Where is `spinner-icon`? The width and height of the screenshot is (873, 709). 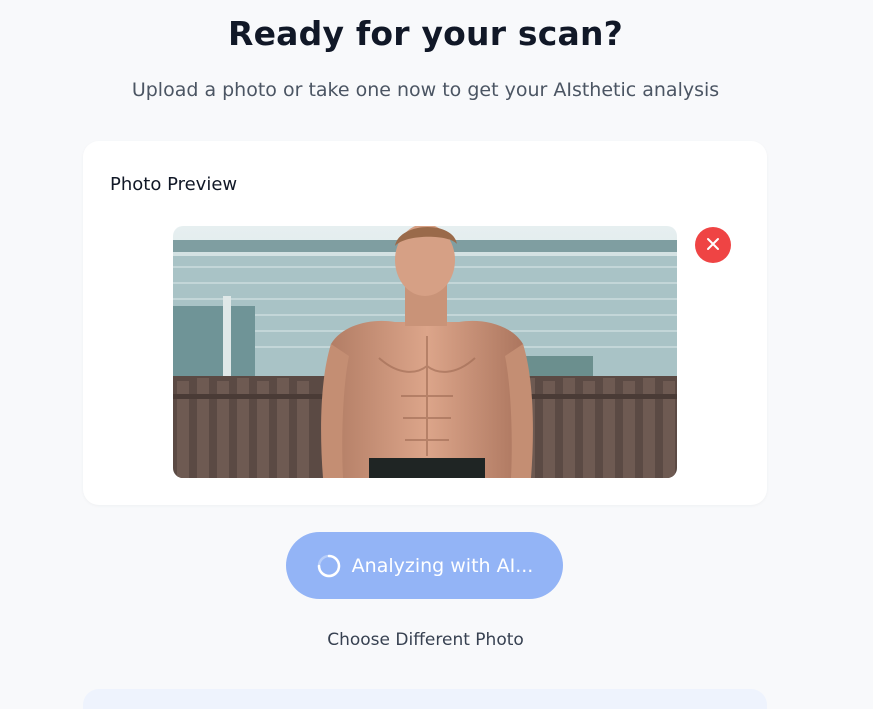 spinner-icon is located at coordinates (329, 566).